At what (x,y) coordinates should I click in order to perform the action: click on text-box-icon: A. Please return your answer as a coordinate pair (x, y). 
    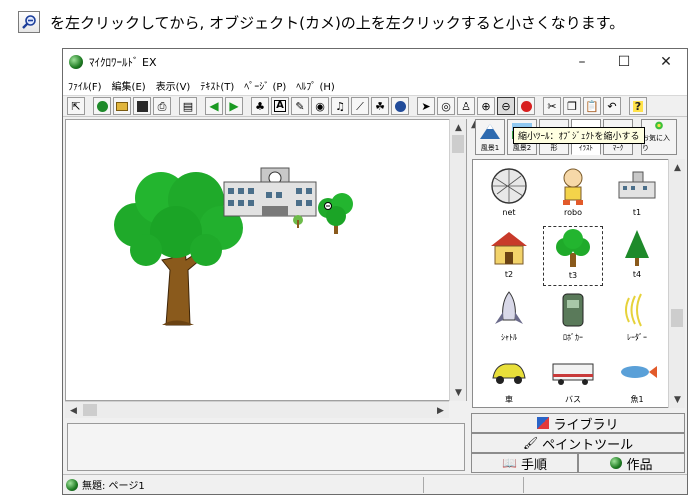
    Looking at the image, I should click on (280, 106).